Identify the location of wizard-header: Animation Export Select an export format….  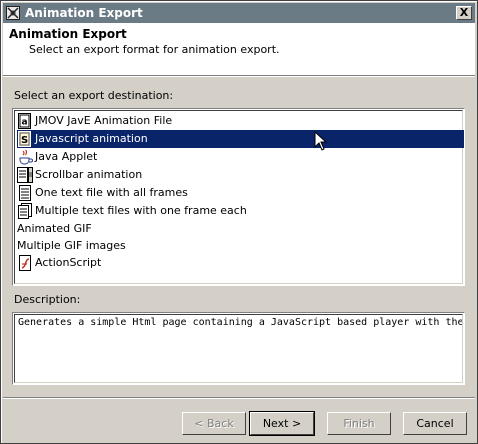
(239, 49).